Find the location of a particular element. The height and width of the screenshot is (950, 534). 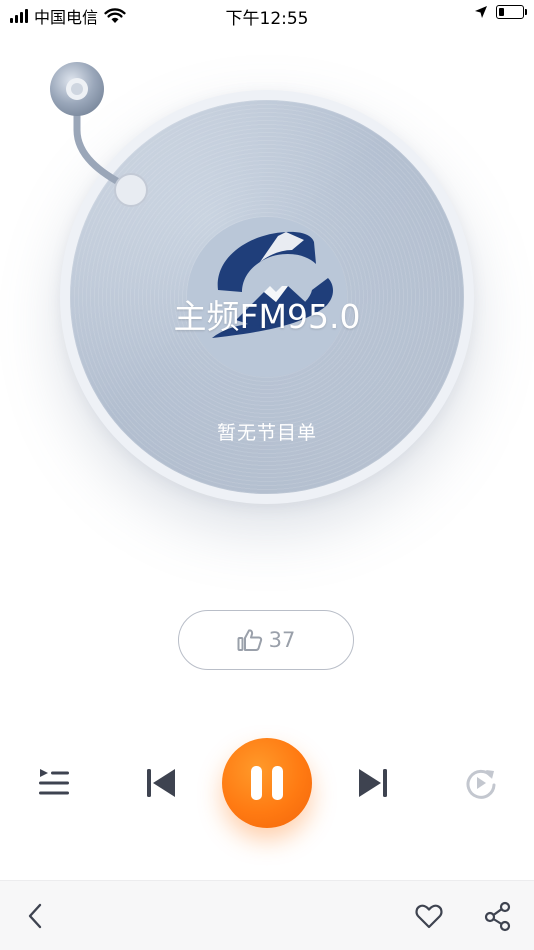

station-title: 主频FM95.0 is located at coordinates (267, 316).